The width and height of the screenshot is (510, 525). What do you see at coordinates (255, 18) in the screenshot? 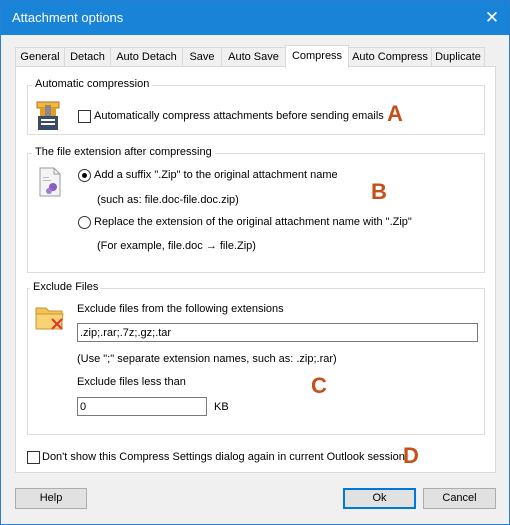
I see `title-bar: Attachment options ✕` at bounding box center [255, 18].